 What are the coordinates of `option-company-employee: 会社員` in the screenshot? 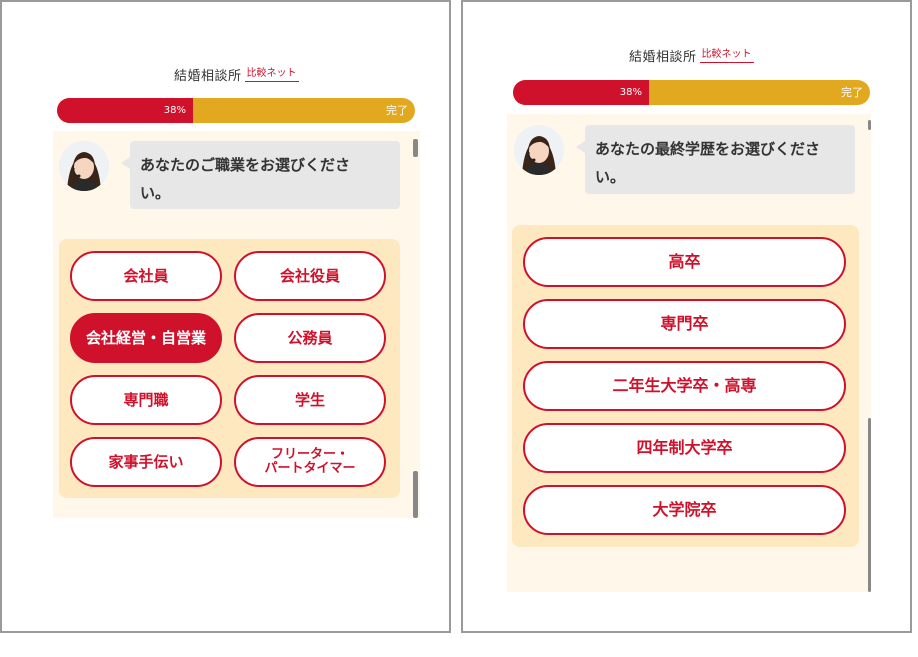 It's located at (146, 276).